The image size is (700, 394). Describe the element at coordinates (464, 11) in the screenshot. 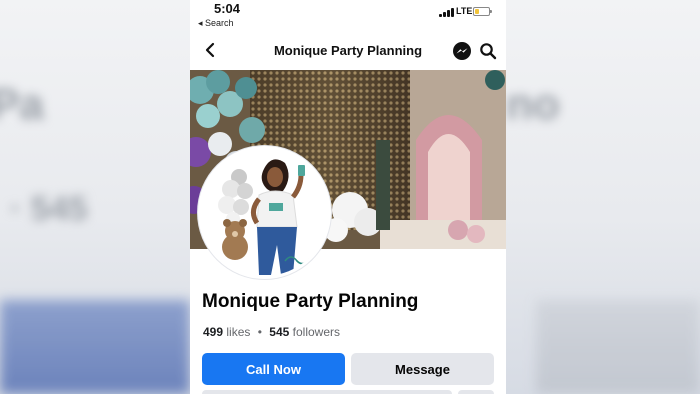

I see `network-label: LTE` at that location.